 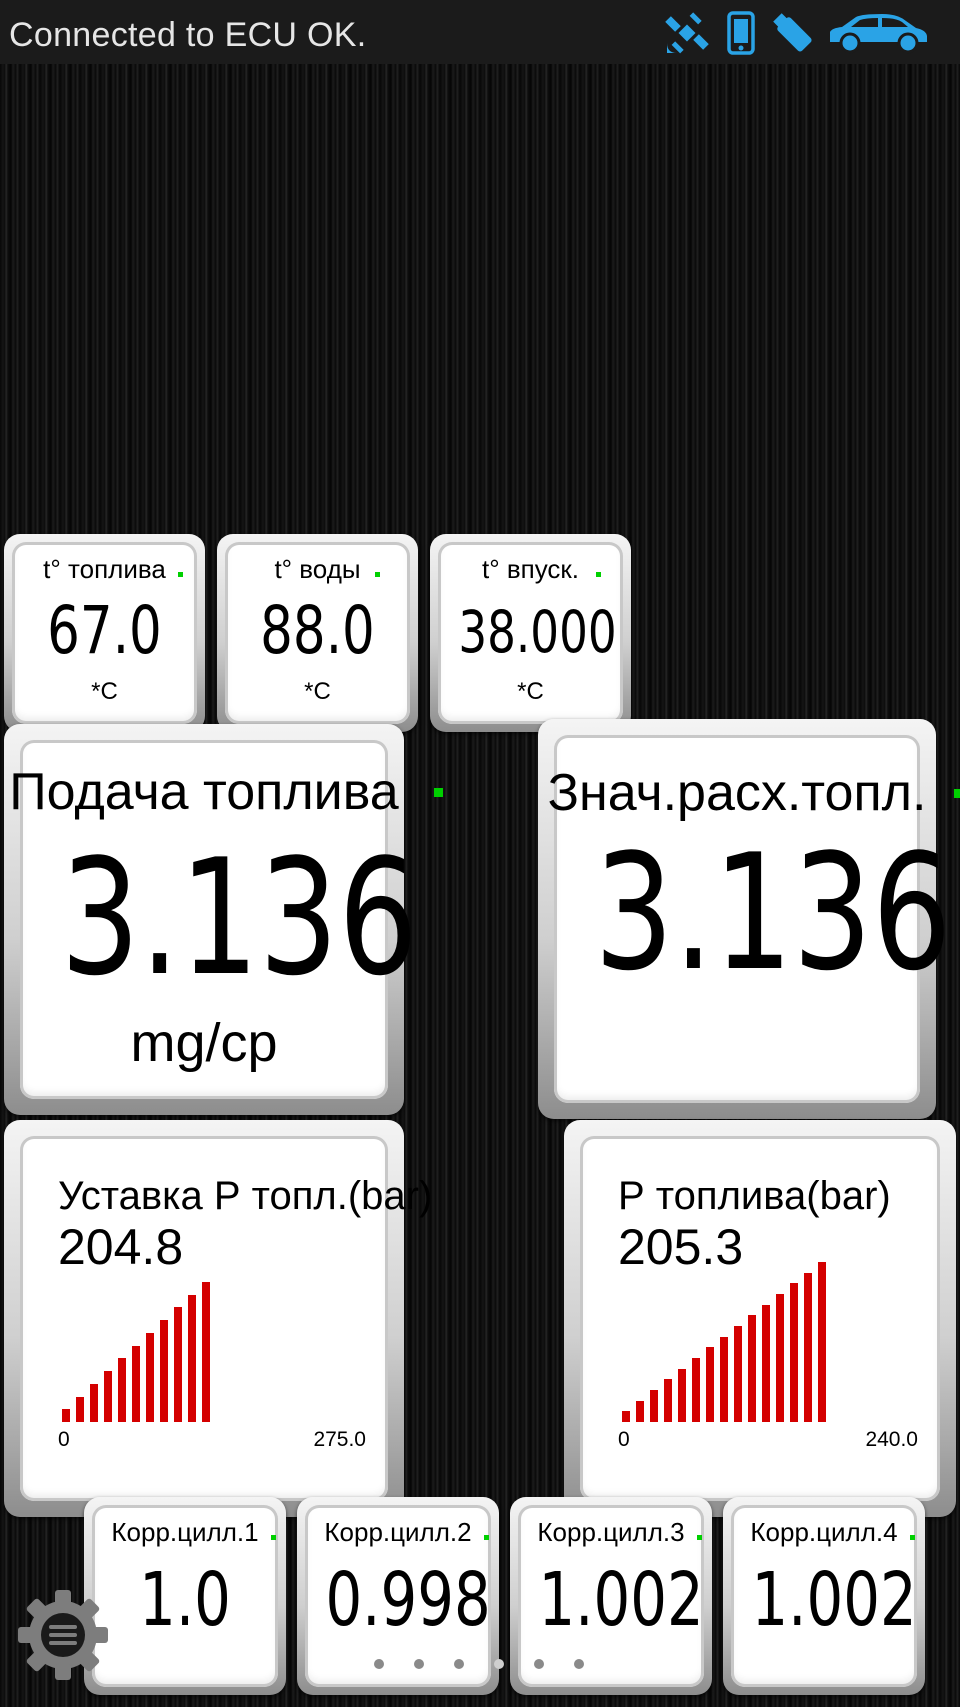 I want to click on gear-menu-icon, so click(x=63, y=1635).